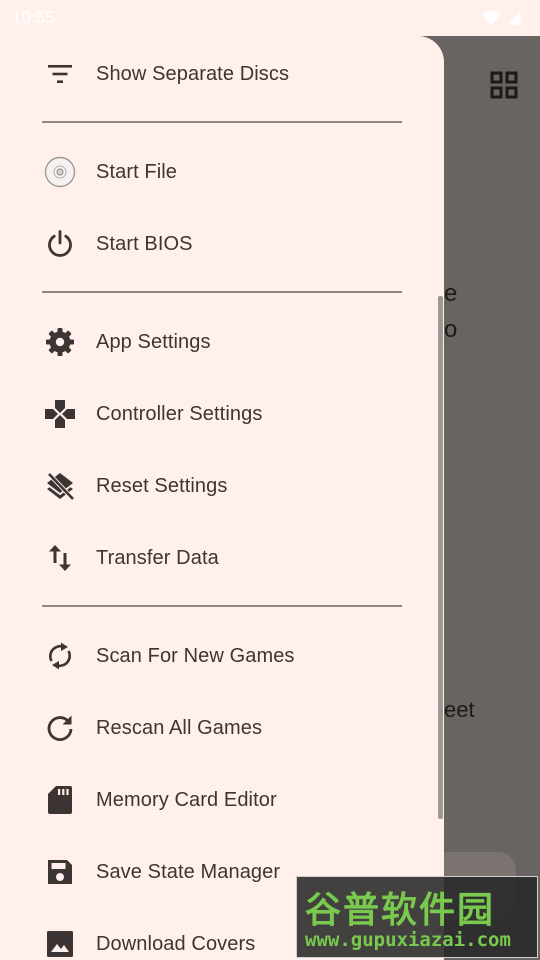  I want to click on background-partial-text: o, so click(451, 329).